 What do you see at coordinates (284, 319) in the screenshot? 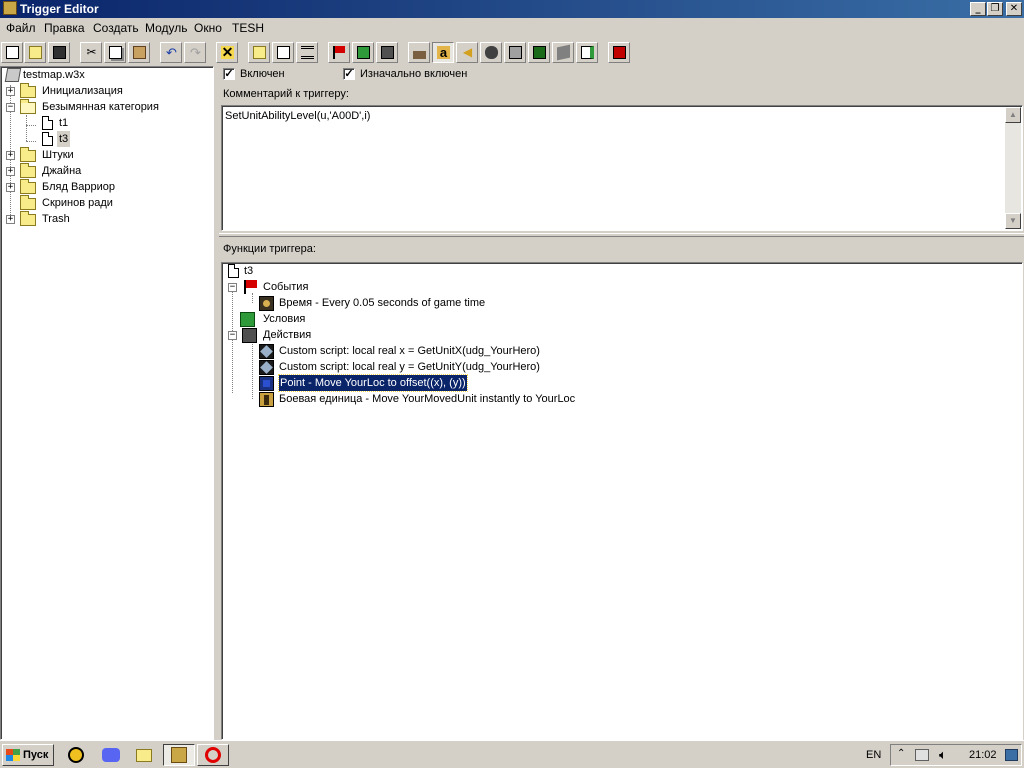
I see `conditions-label: Условия` at bounding box center [284, 319].